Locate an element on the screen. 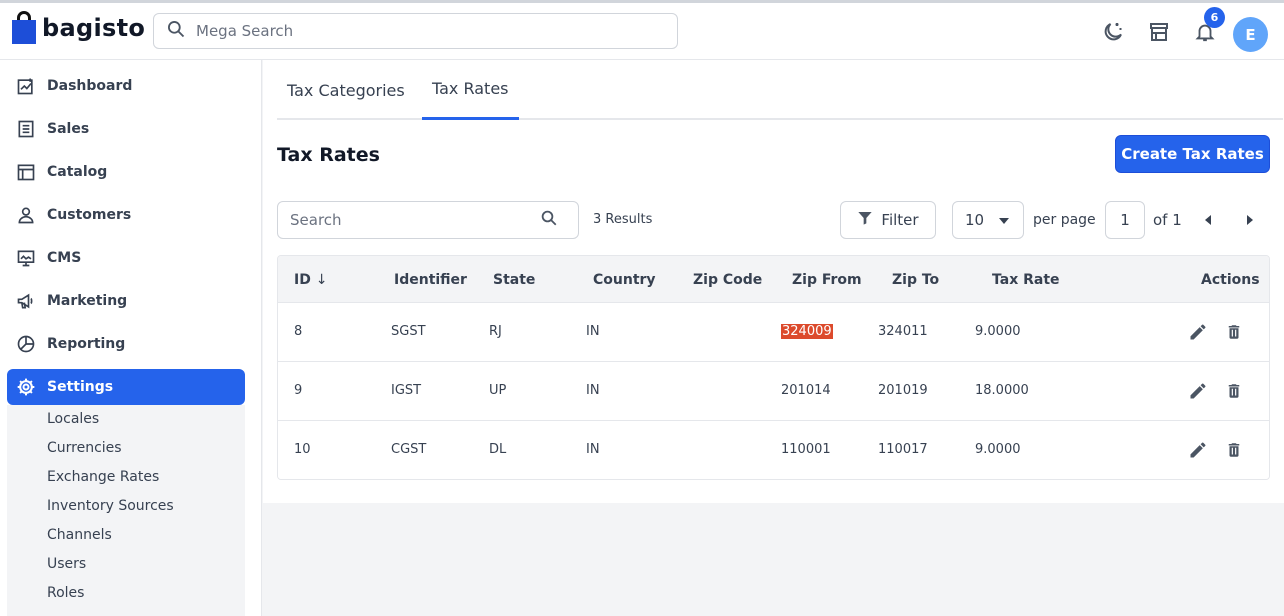  logo: bagisto is located at coordinates (78, 27).